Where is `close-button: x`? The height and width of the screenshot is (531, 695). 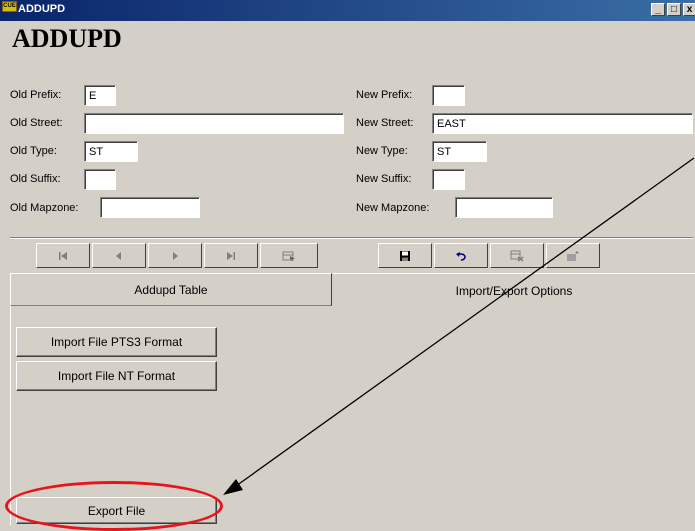
close-button: x is located at coordinates (689, 9).